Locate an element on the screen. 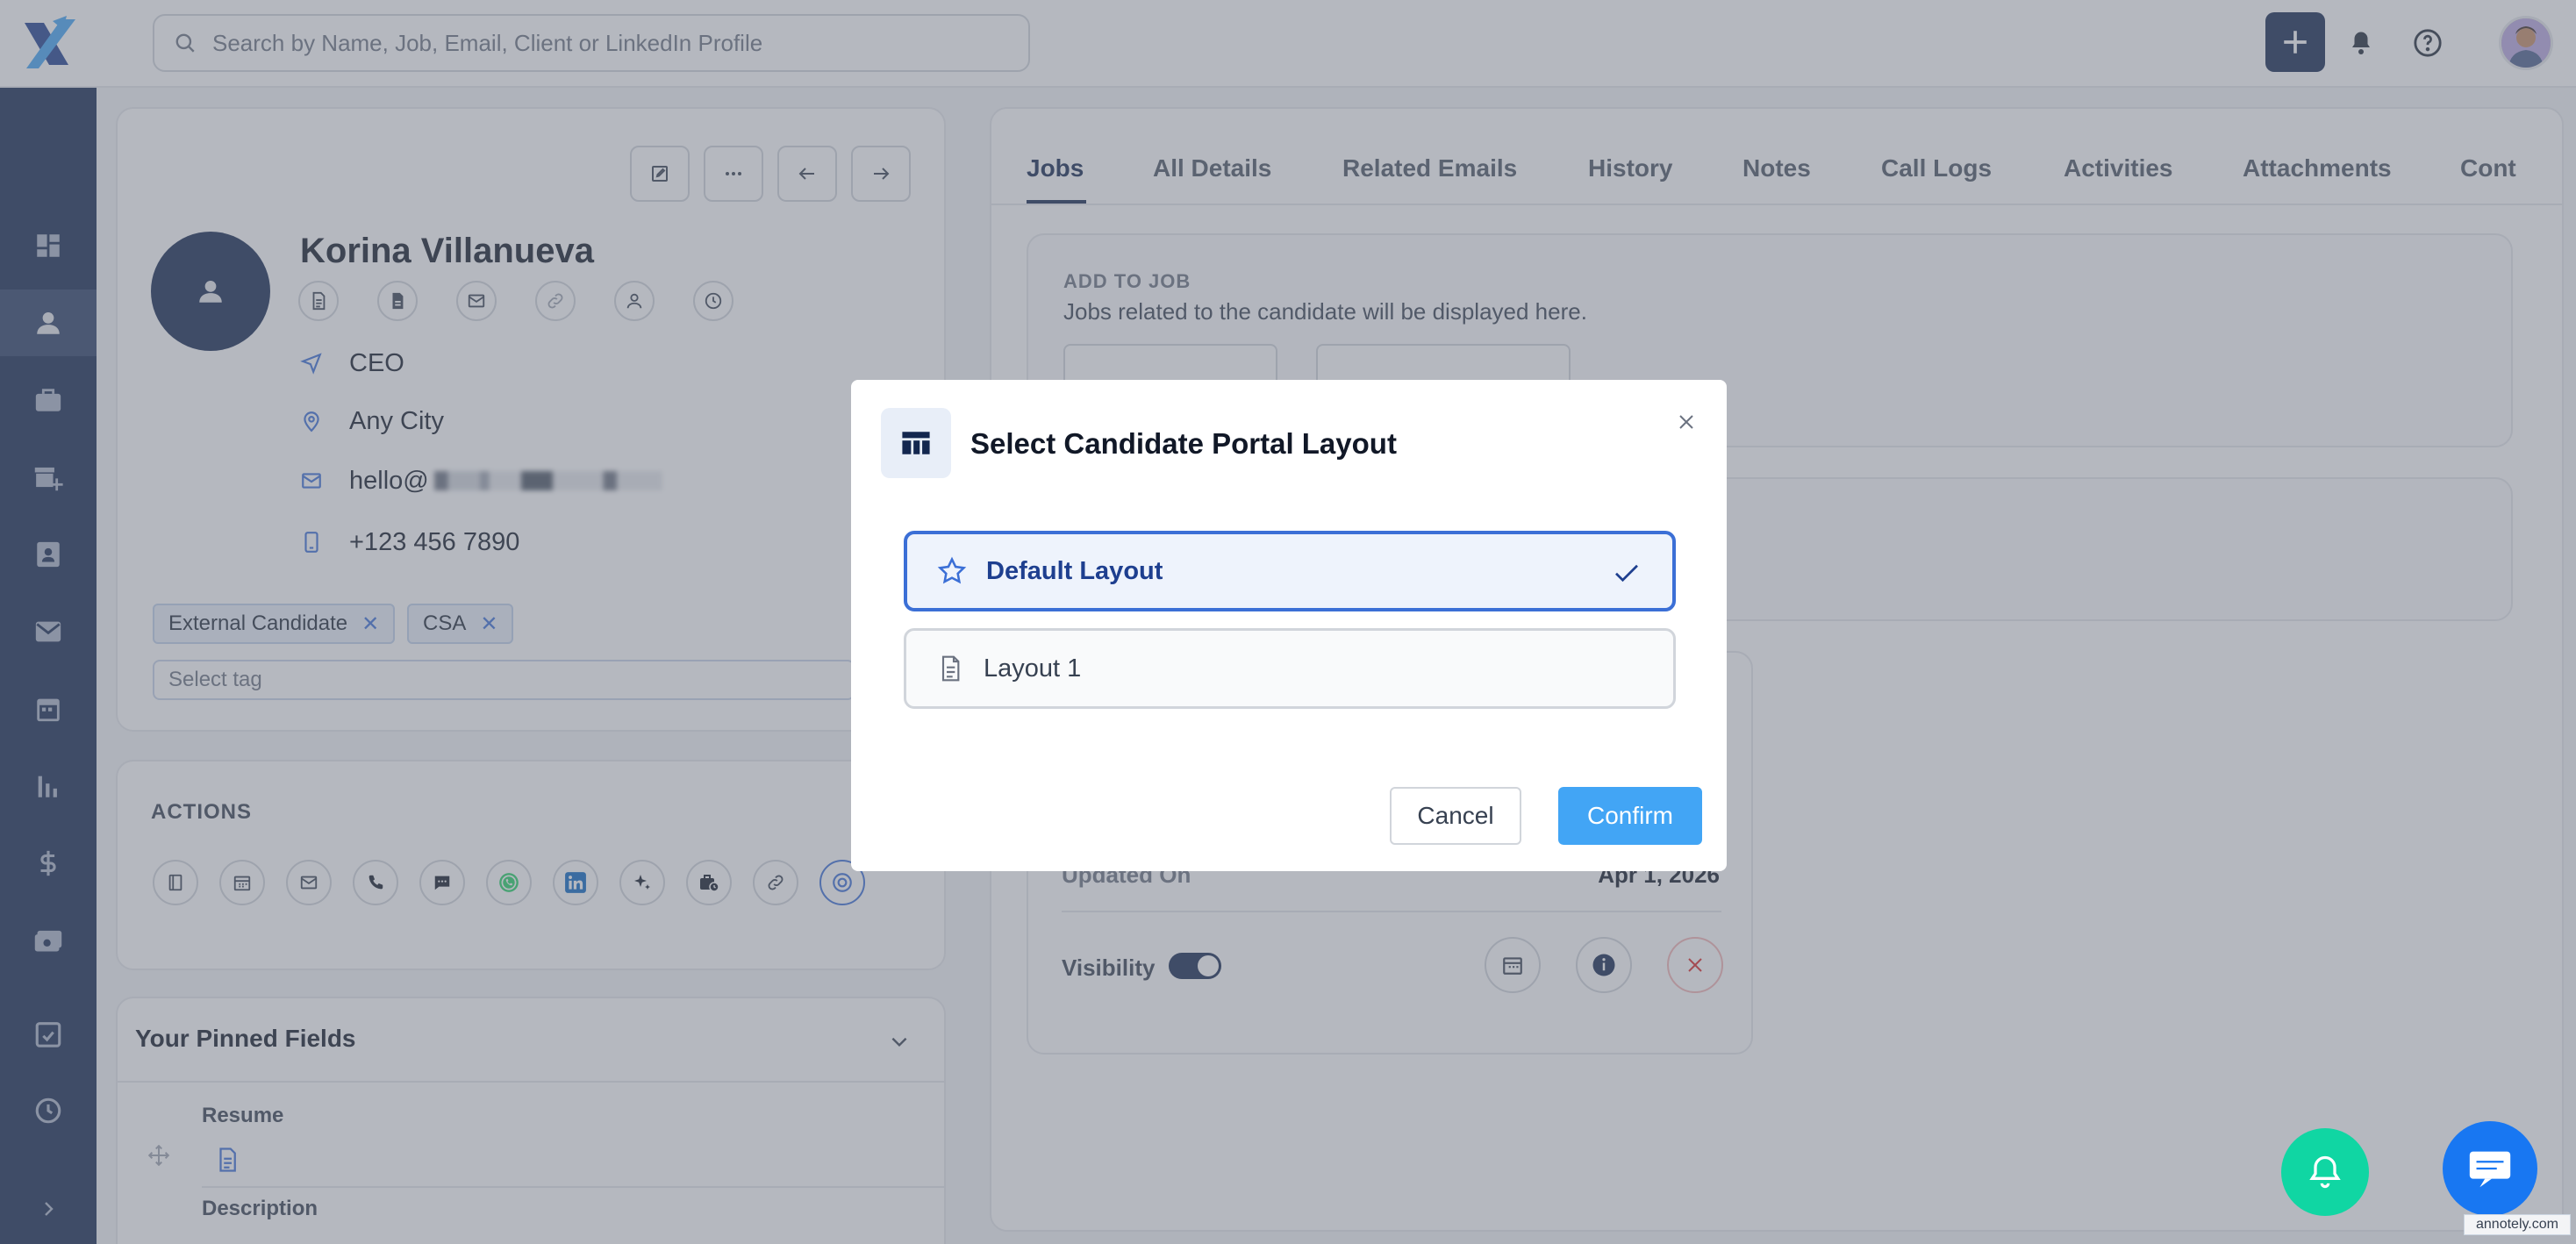 The image size is (2576, 1244). document-icon is located at coordinates (950, 668).